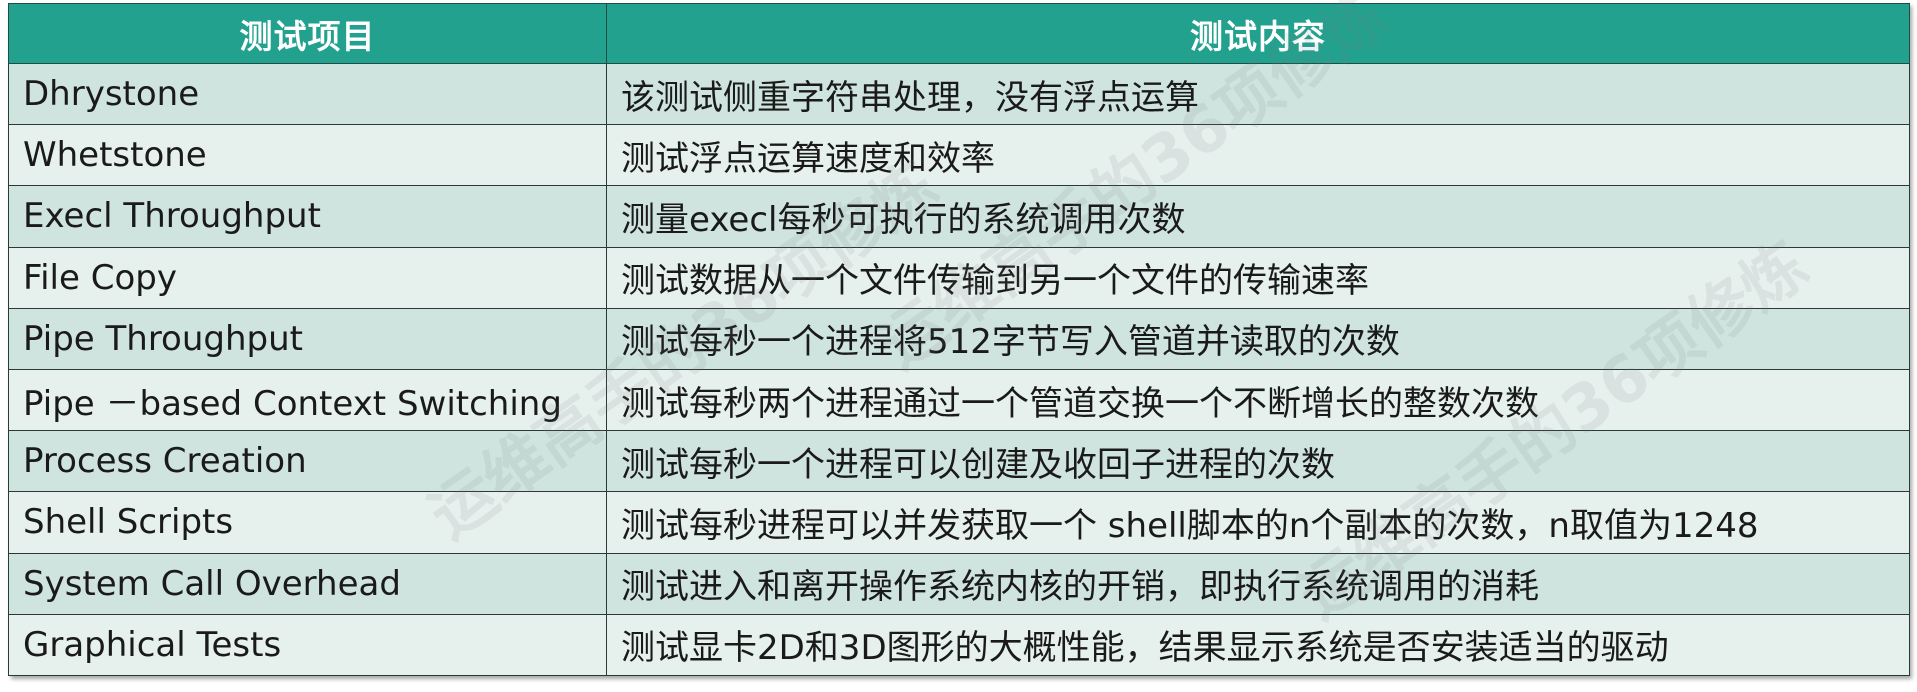  I want to click on table-row: Execl Throughput 测量execl每秒可执行的系统调用次数, so click(959, 216).